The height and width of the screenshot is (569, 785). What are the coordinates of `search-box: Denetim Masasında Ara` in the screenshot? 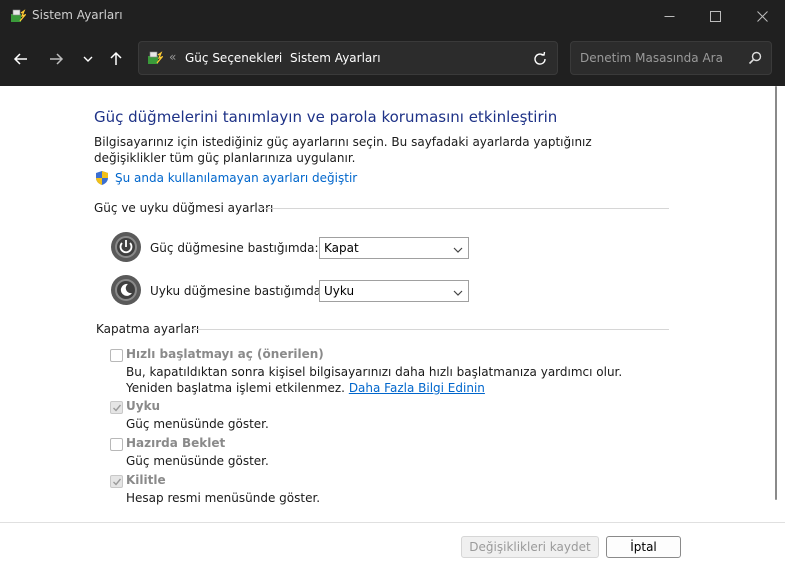 It's located at (671, 58).